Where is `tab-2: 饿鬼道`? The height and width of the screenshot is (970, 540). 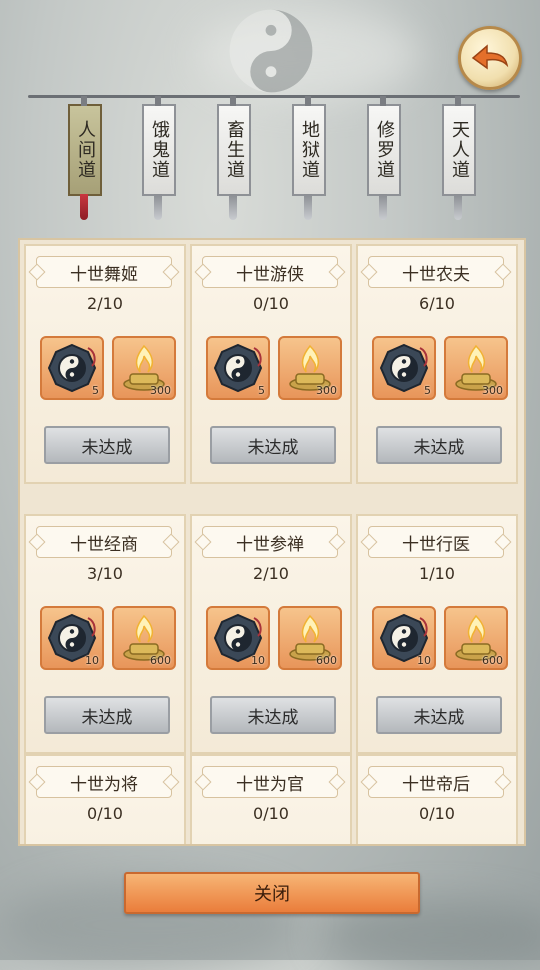 tab-2: 饿鬼道 is located at coordinates (159, 158).